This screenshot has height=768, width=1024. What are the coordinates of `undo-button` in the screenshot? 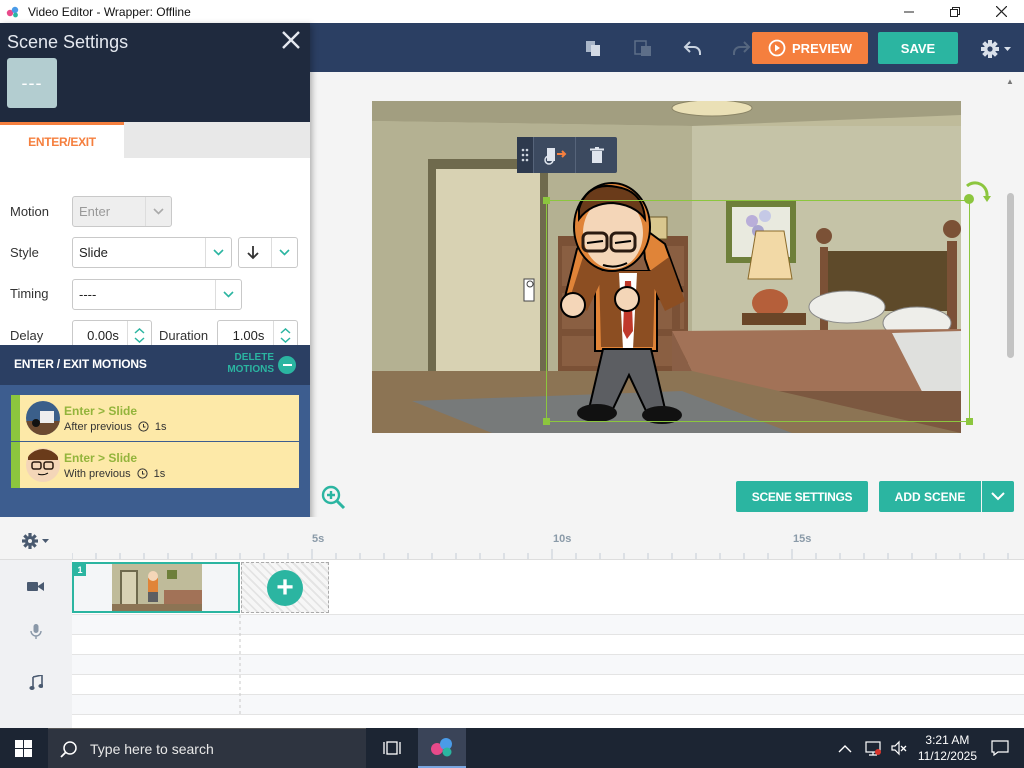 It's located at (693, 48).